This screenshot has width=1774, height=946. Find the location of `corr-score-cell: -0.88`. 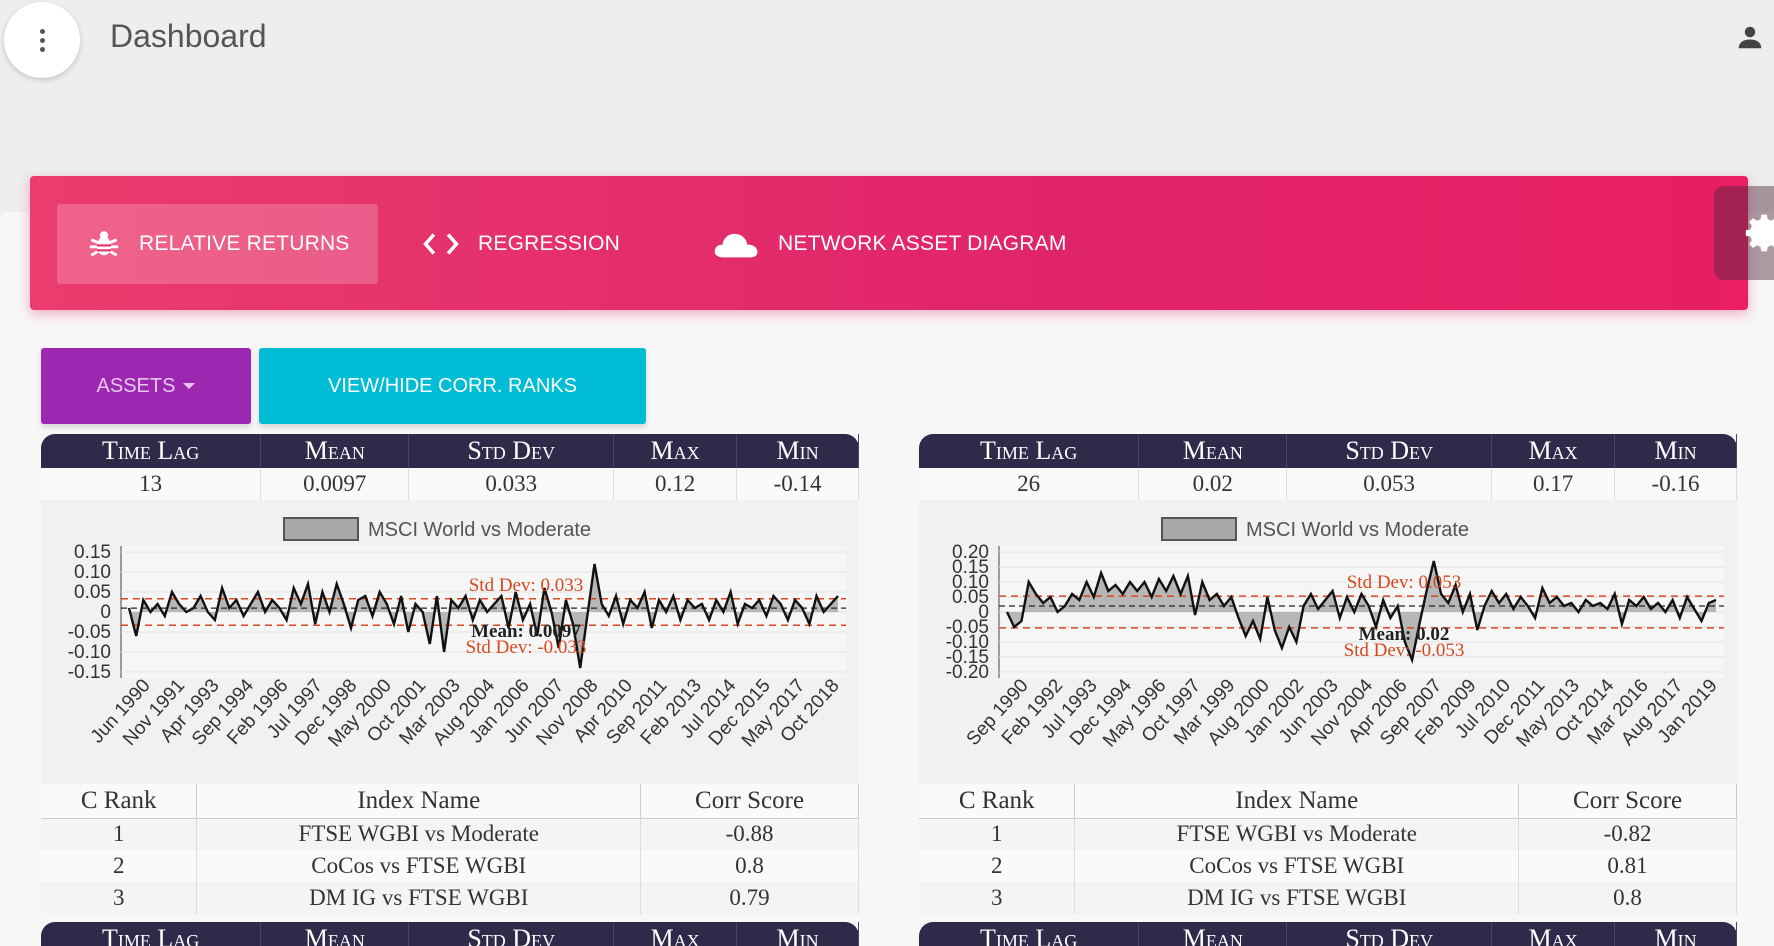

corr-score-cell: -0.88 is located at coordinates (749, 834).